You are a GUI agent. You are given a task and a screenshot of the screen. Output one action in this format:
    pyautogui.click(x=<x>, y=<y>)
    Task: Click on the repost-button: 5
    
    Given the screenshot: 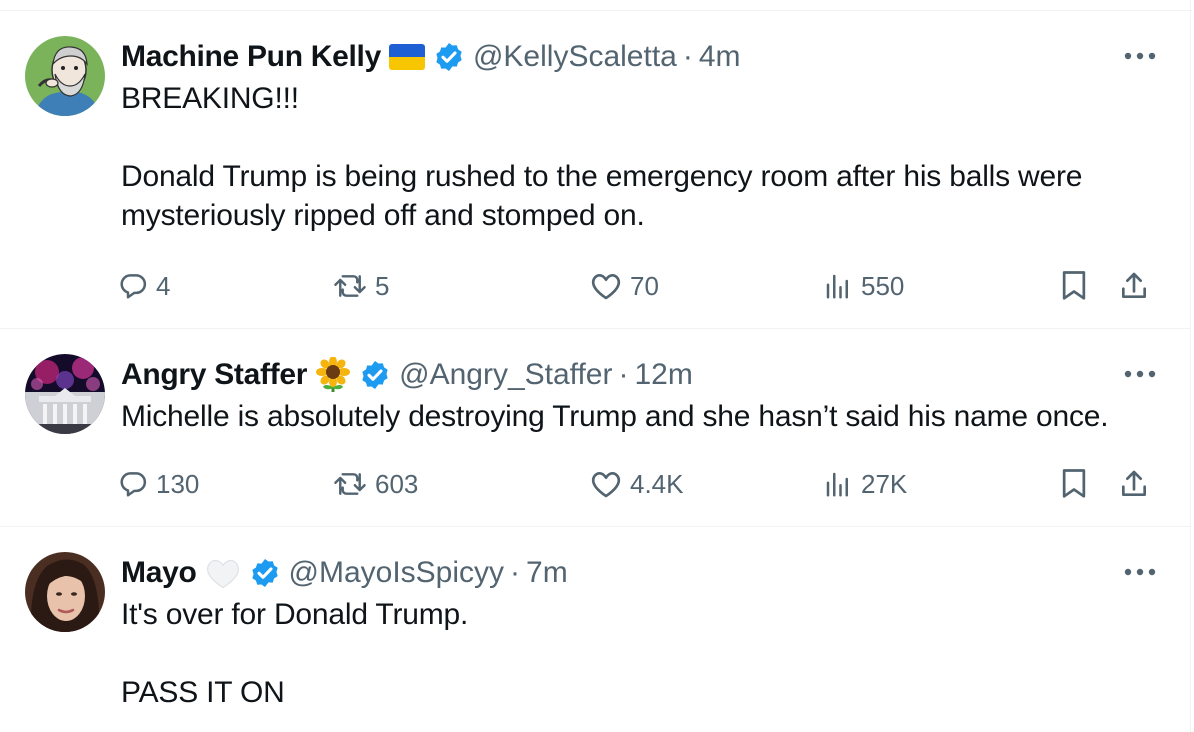 What is the action you would take?
    pyautogui.click(x=361, y=286)
    